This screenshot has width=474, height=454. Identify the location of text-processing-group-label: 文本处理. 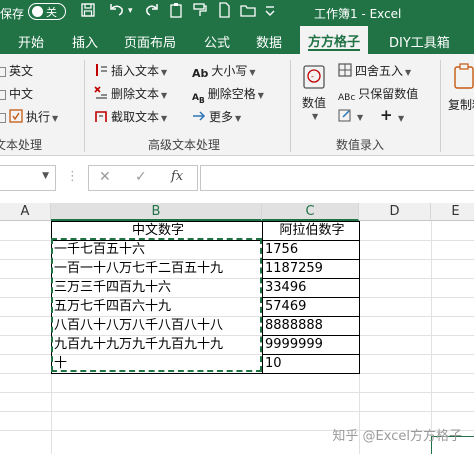
(21, 145).